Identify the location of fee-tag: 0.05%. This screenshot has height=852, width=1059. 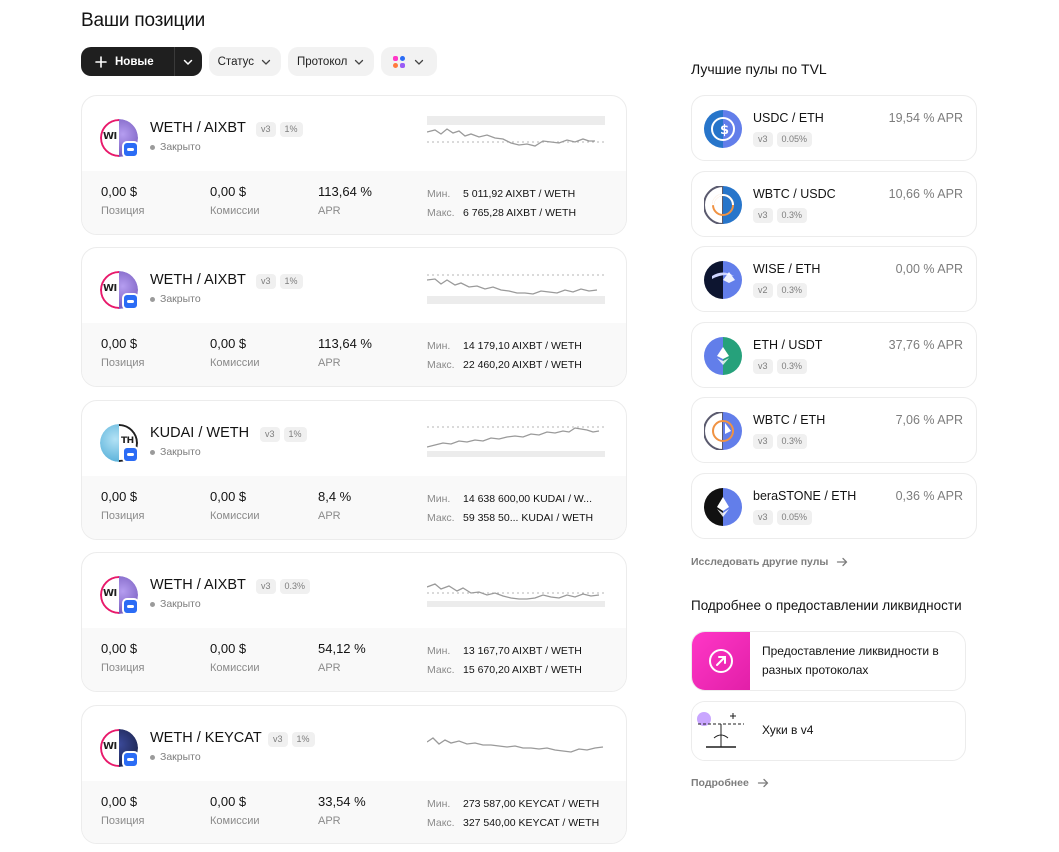
(794, 139).